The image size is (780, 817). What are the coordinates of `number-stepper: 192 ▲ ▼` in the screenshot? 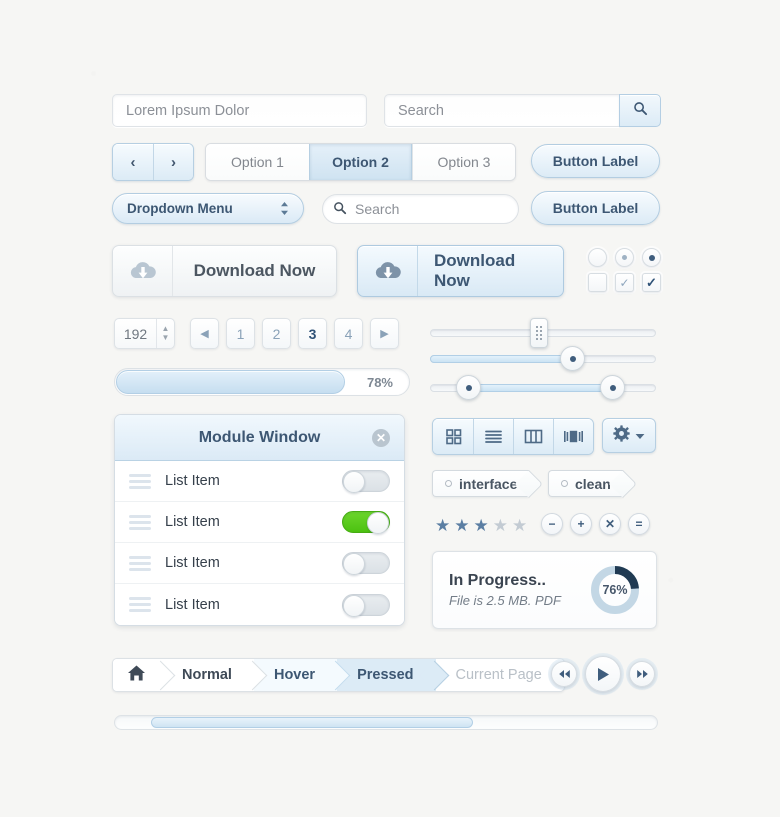 It's located at (144, 333).